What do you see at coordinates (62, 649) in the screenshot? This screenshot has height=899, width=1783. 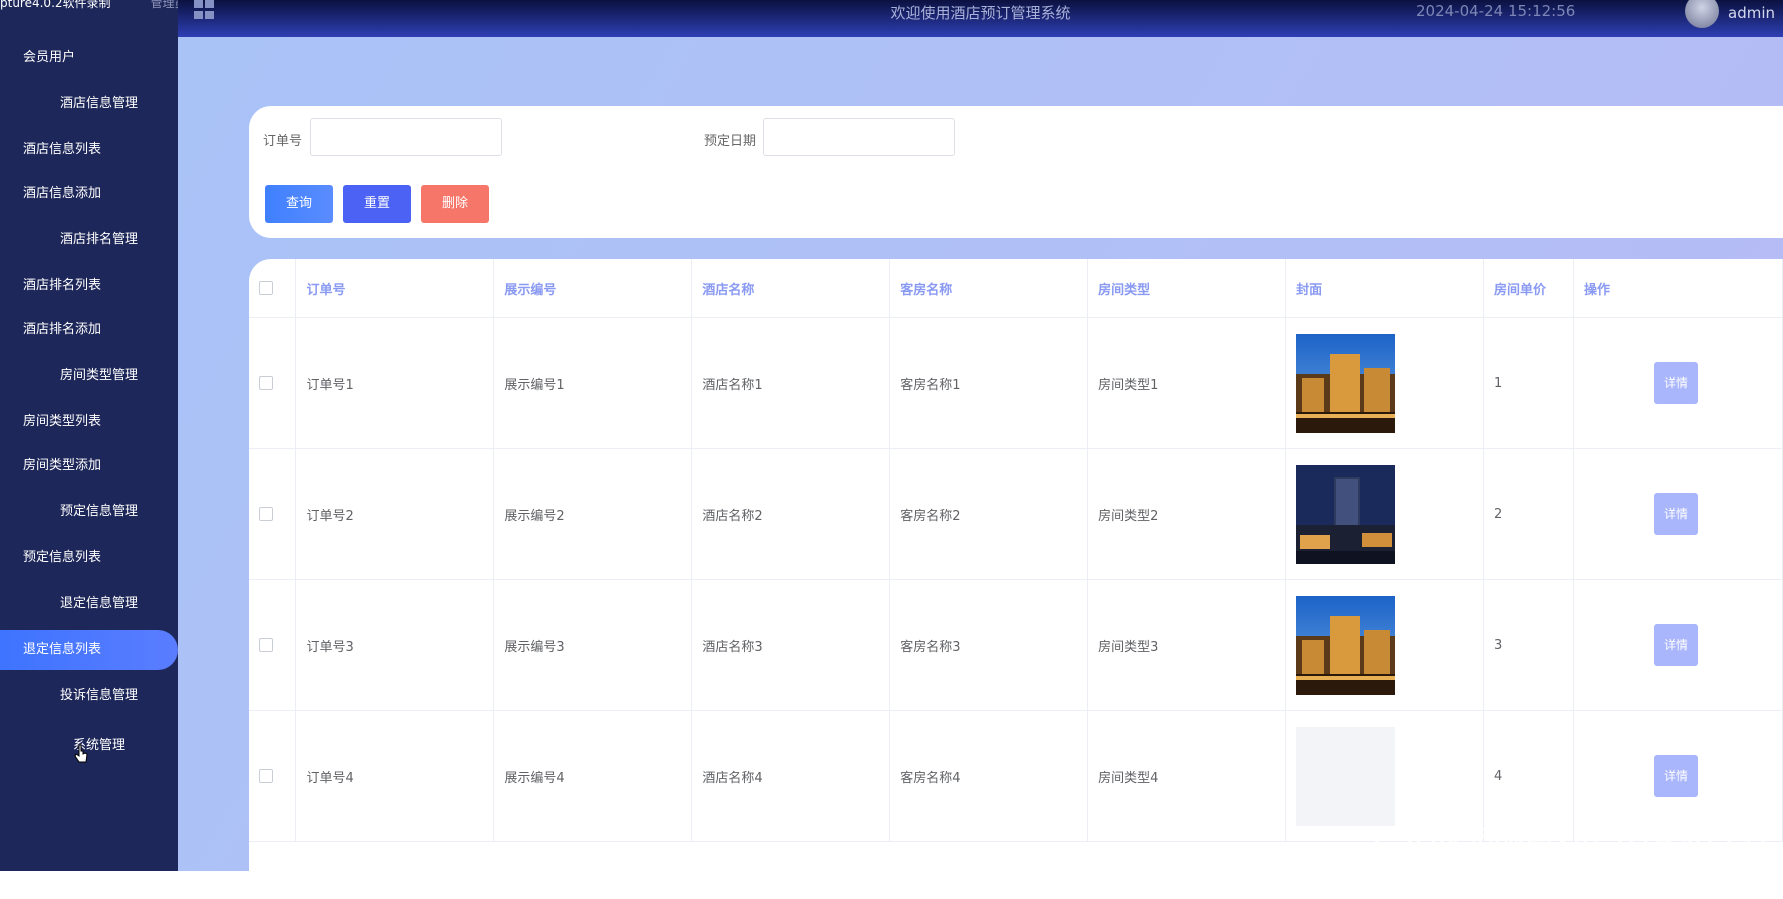 I see `sidebar-item-label: 退定信息列表` at bounding box center [62, 649].